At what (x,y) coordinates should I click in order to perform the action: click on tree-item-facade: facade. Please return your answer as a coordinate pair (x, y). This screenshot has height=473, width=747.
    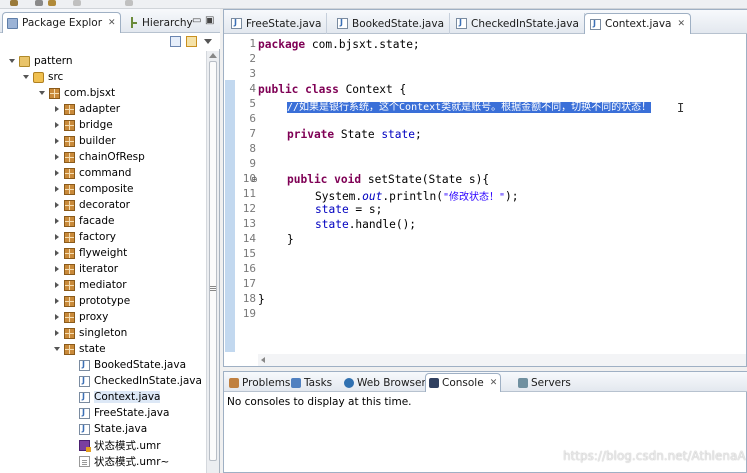
    Looking at the image, I should click on (83, 221).